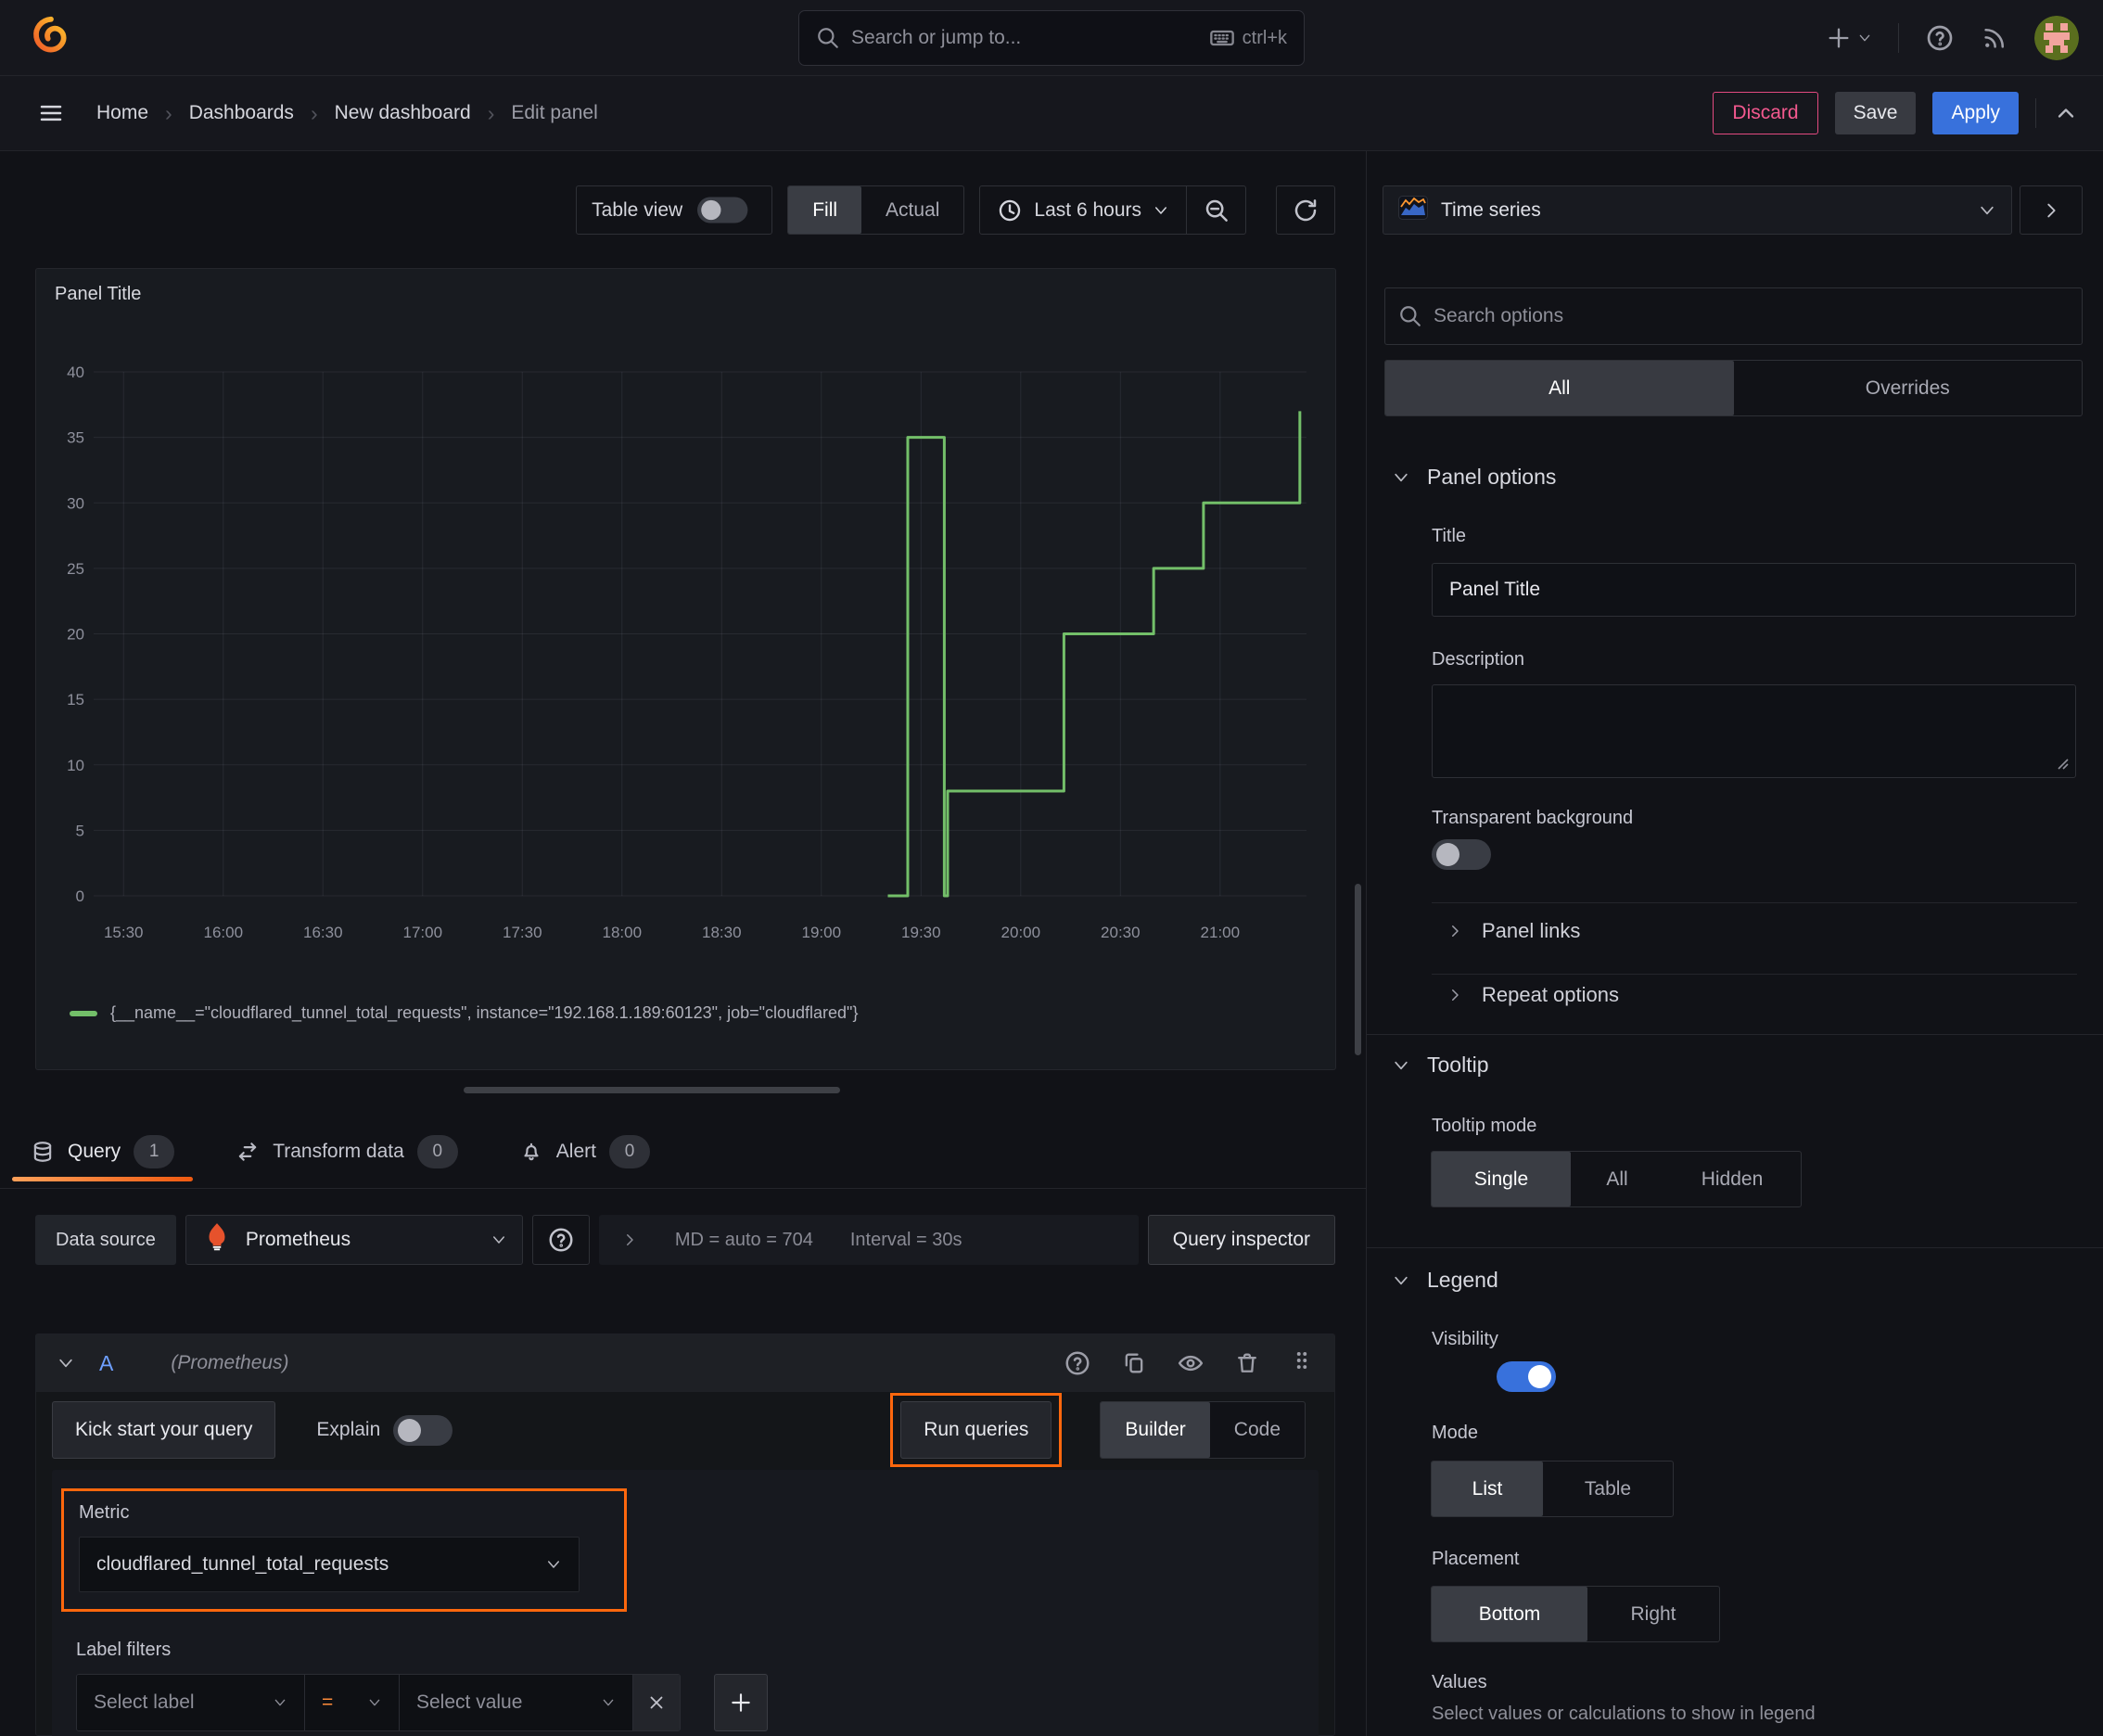 The image size is (2103, 1736). What do you see at coordinates (1533, 995) in the screenshot?
I see `repeat-options-row: Repeat options` at bounding box center [1533, 995].